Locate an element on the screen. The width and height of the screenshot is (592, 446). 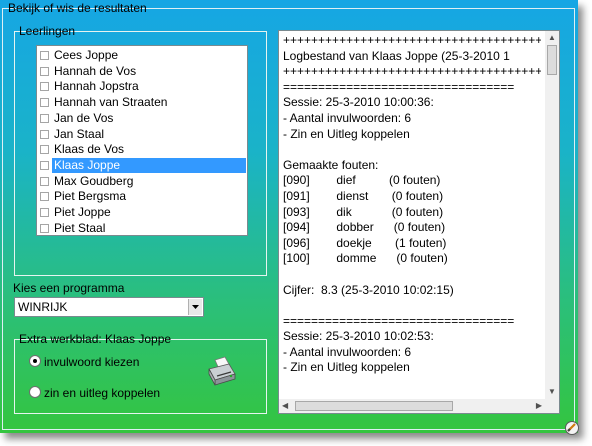
close-button is located at coordinates (572, 428).